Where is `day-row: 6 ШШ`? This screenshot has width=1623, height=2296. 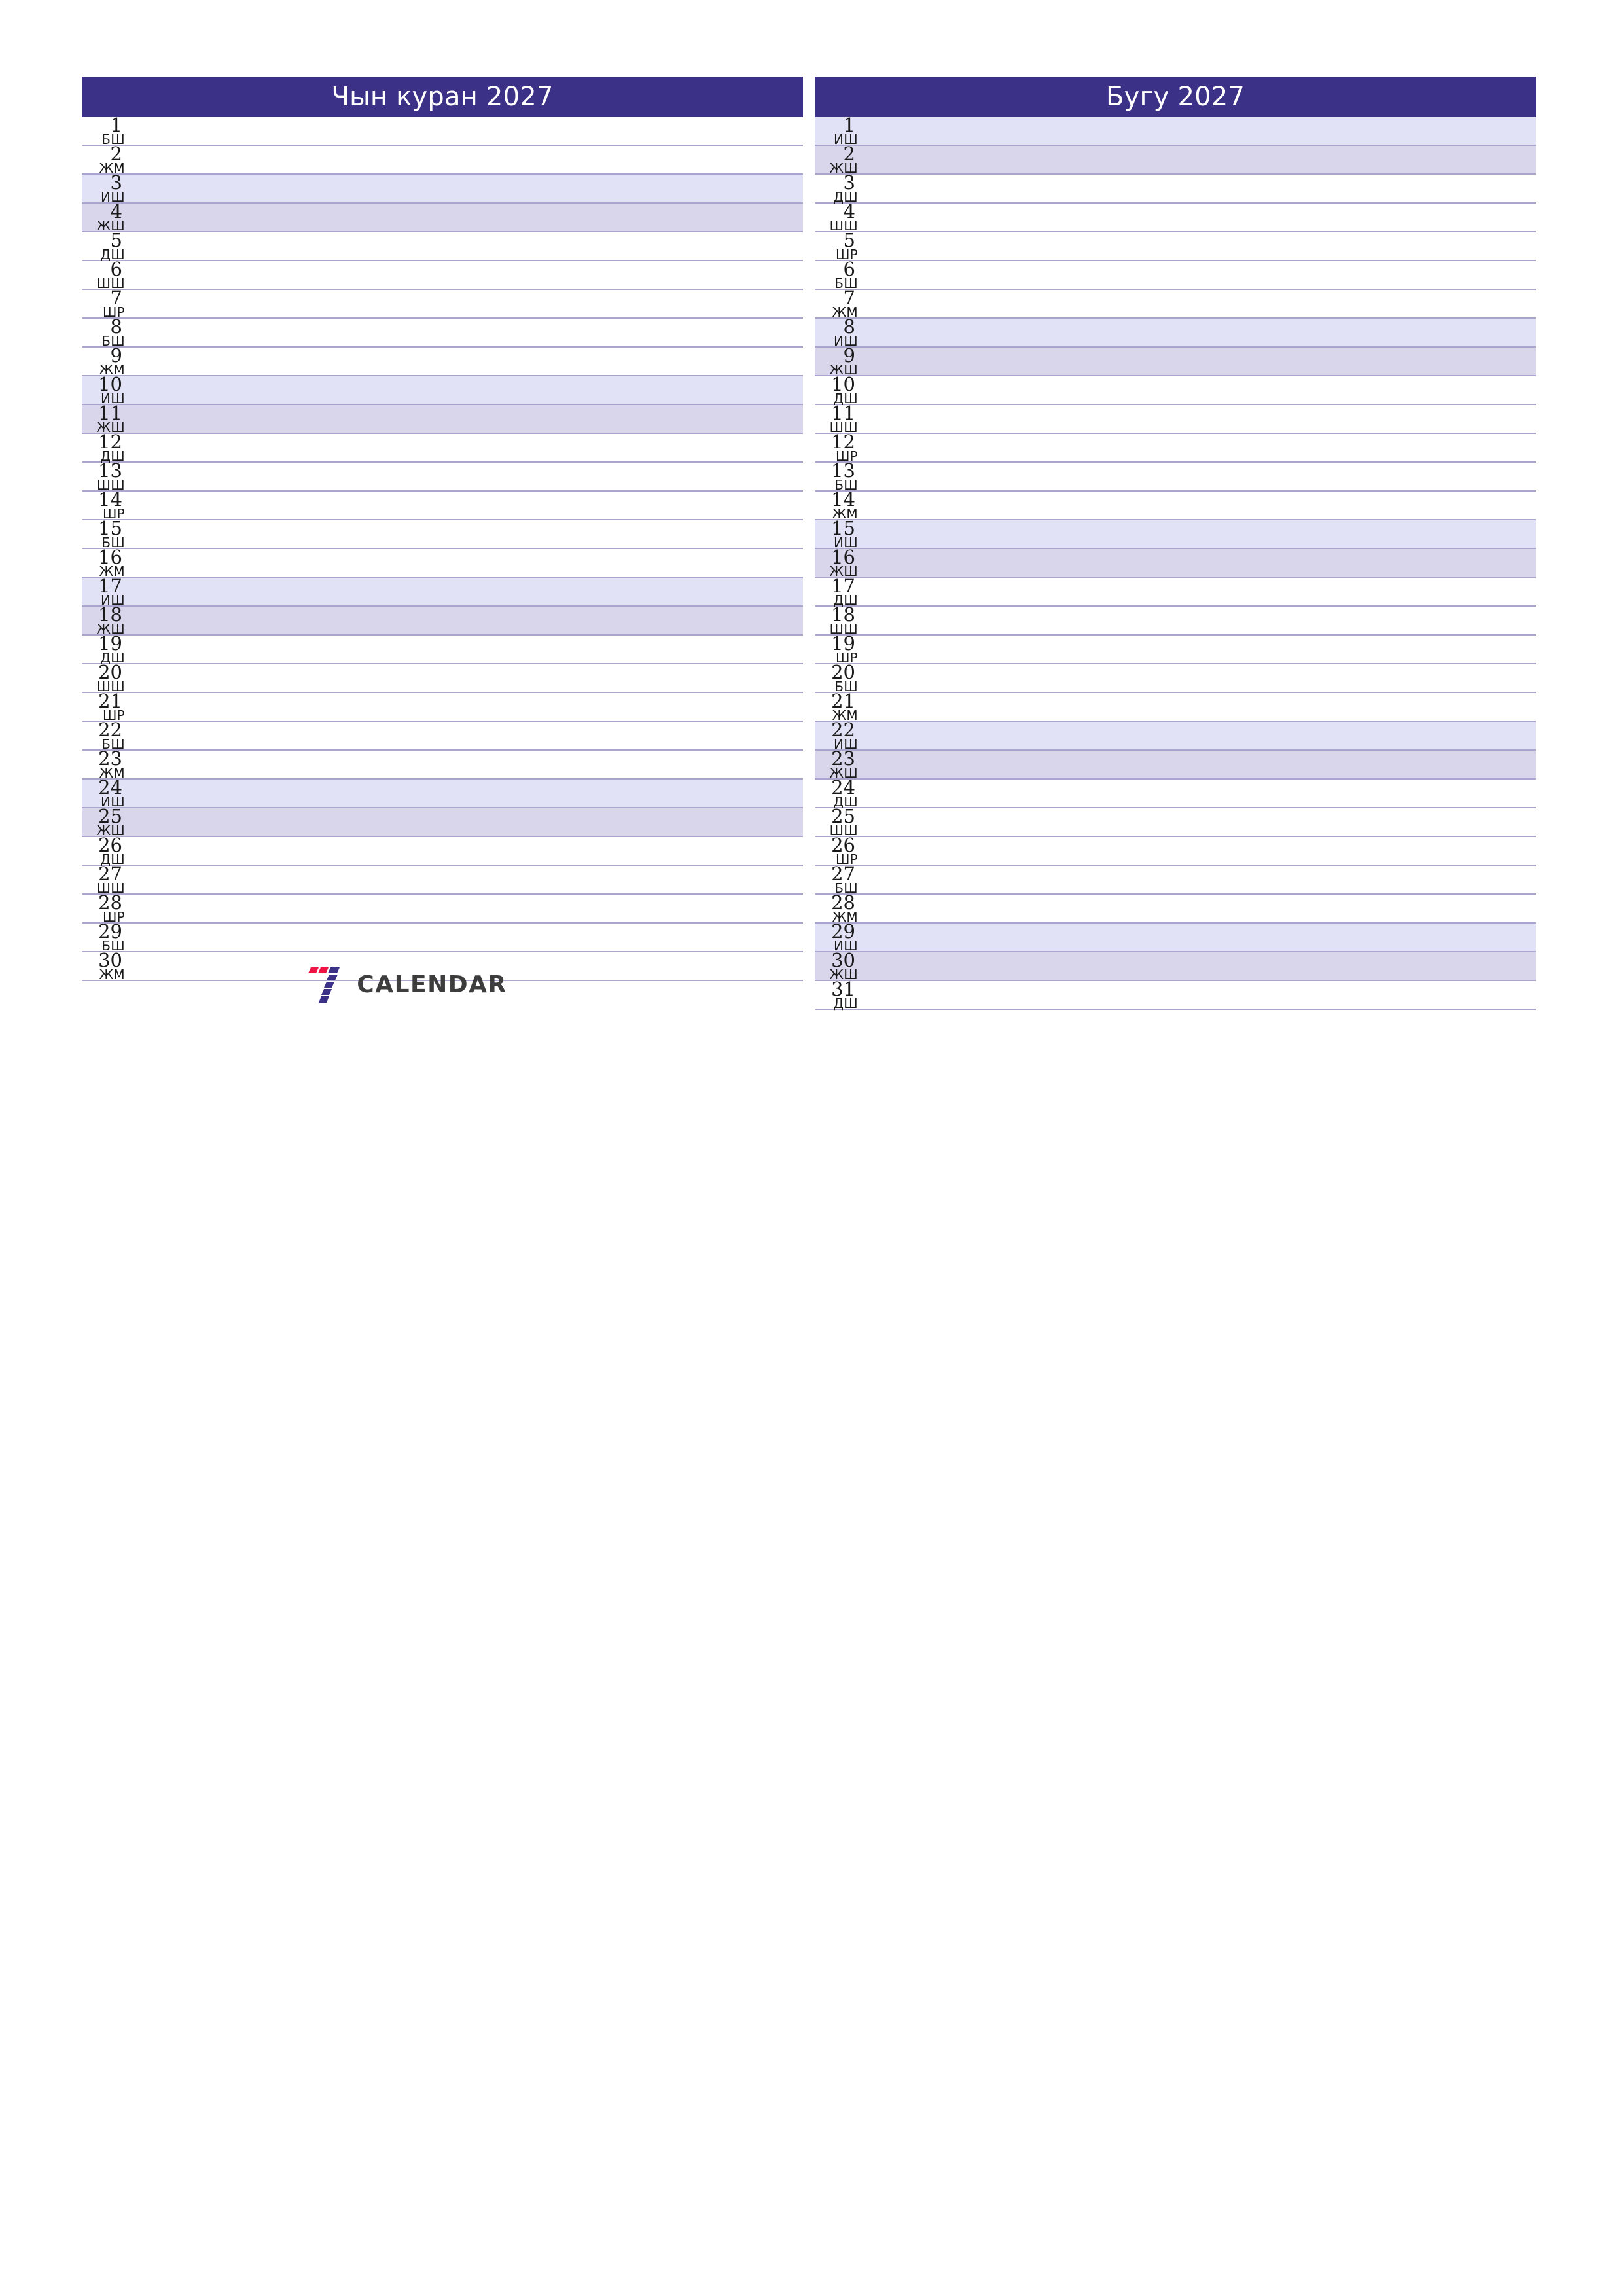 day-row: 6 ШШ is located at coordinates (442, 275).